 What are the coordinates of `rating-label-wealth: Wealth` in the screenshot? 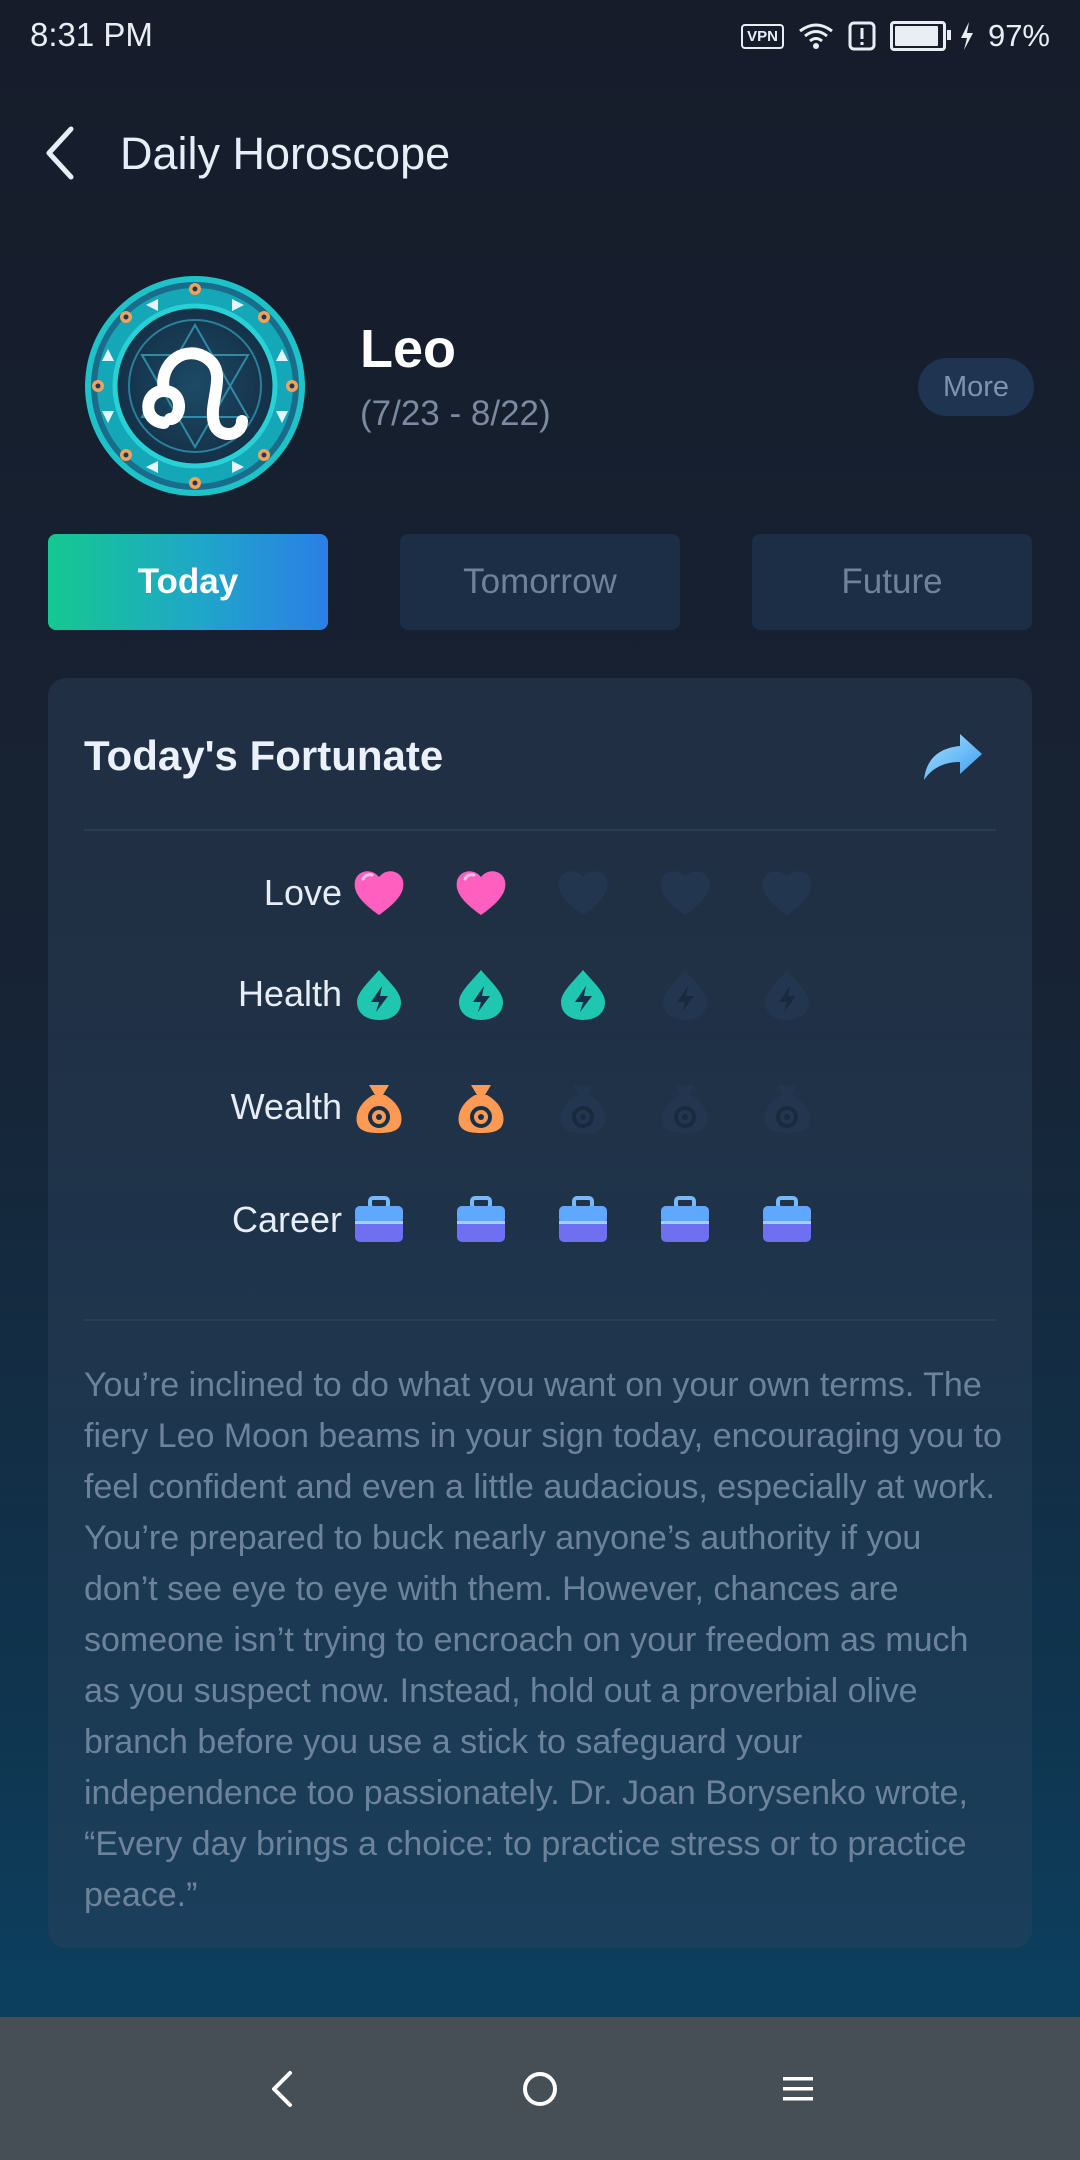 It's located at (286, 1106).